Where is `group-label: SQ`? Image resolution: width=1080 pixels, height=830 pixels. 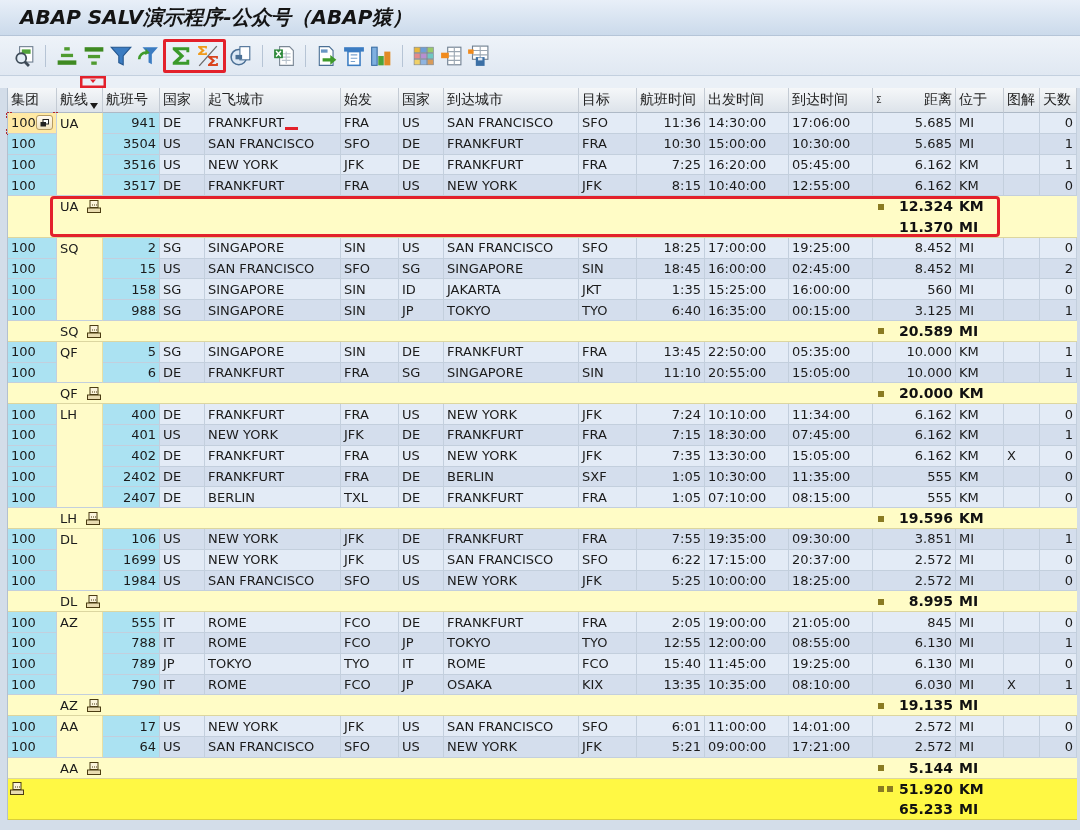 group-label: SQ is located at coordinates (69, 331).